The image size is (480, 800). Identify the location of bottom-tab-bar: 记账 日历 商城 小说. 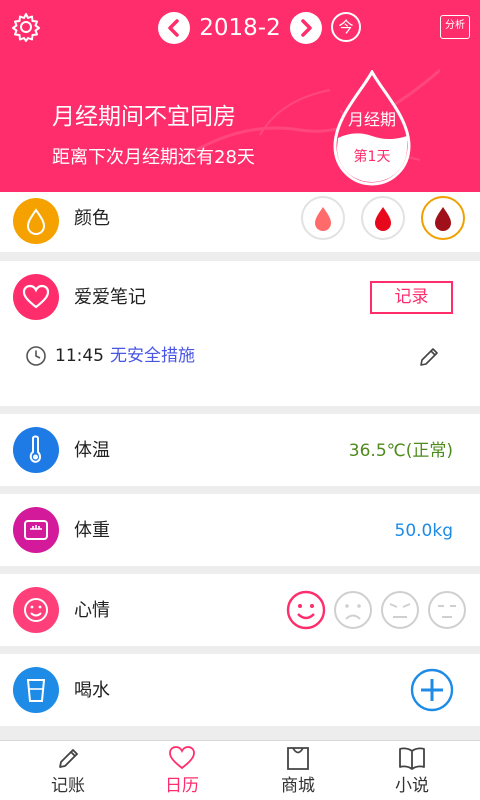
(240, 770).